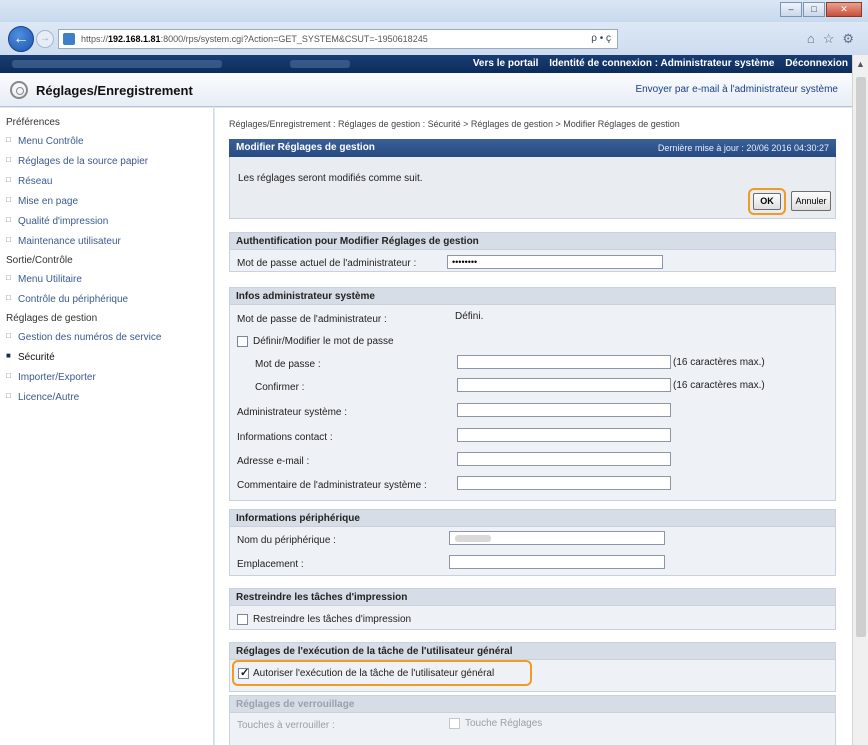 The width and height of the screenshot is (868, 745). What do you see at coordinates (564, 483) in the screenshot?
I see `comment-input` at bounding box center [564, 483].